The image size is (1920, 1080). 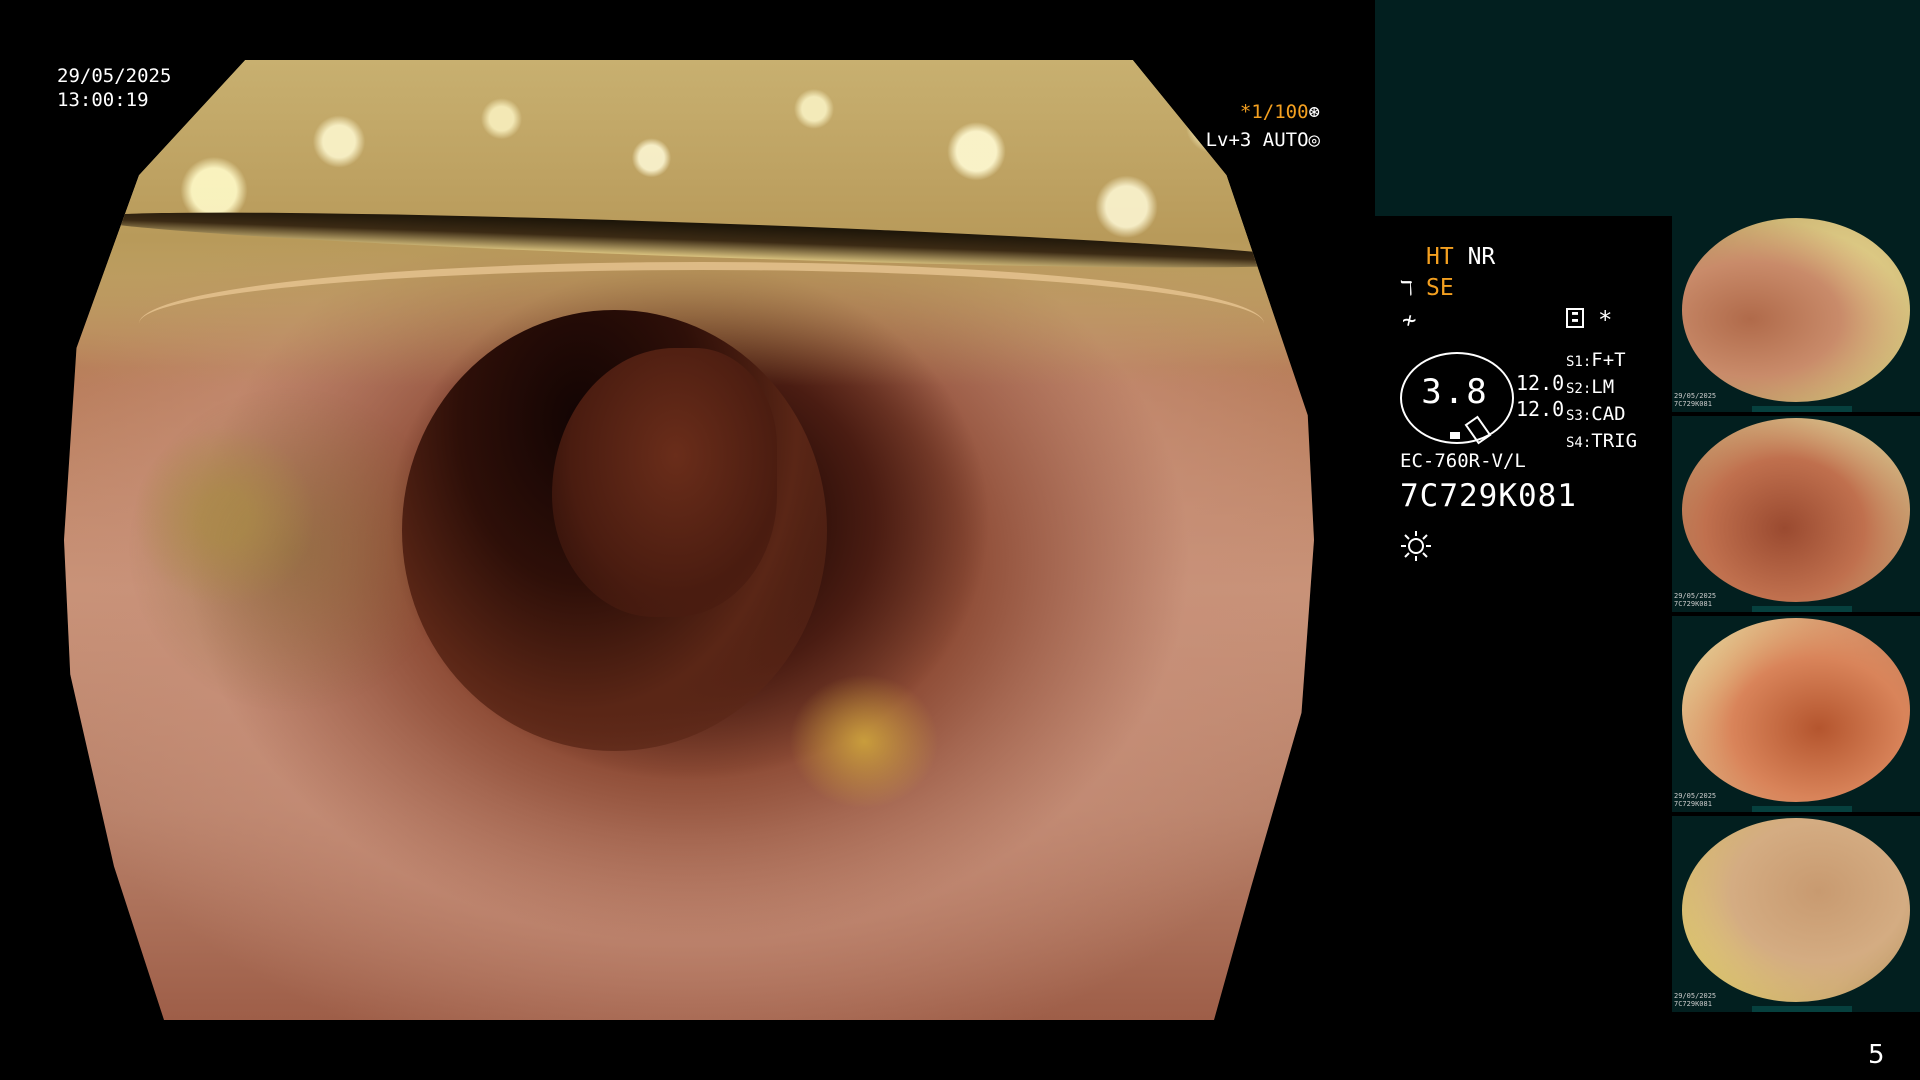 I want to click on setting-key: S2:, so click(x=1579, y=389).